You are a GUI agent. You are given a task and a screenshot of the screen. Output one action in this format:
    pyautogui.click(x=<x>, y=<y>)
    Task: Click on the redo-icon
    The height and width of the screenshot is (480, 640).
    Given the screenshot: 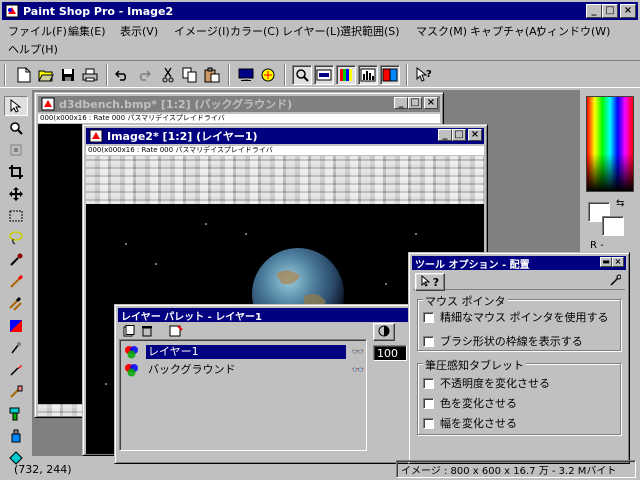 What is the action you would take?
    pyautogui.click(x=144, y=75)
    